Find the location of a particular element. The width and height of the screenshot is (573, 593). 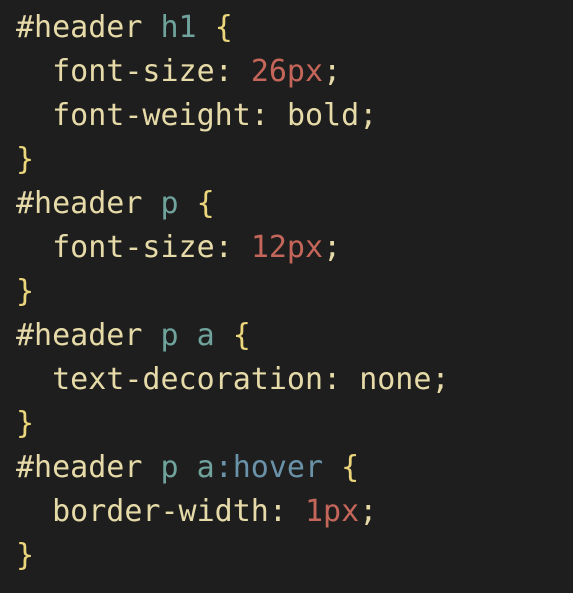

css-selector-element: h1 is located at coordinates (178, 27).